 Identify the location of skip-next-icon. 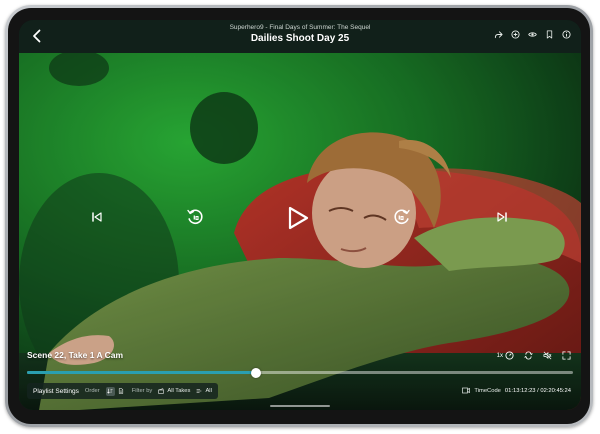
(502, 217).